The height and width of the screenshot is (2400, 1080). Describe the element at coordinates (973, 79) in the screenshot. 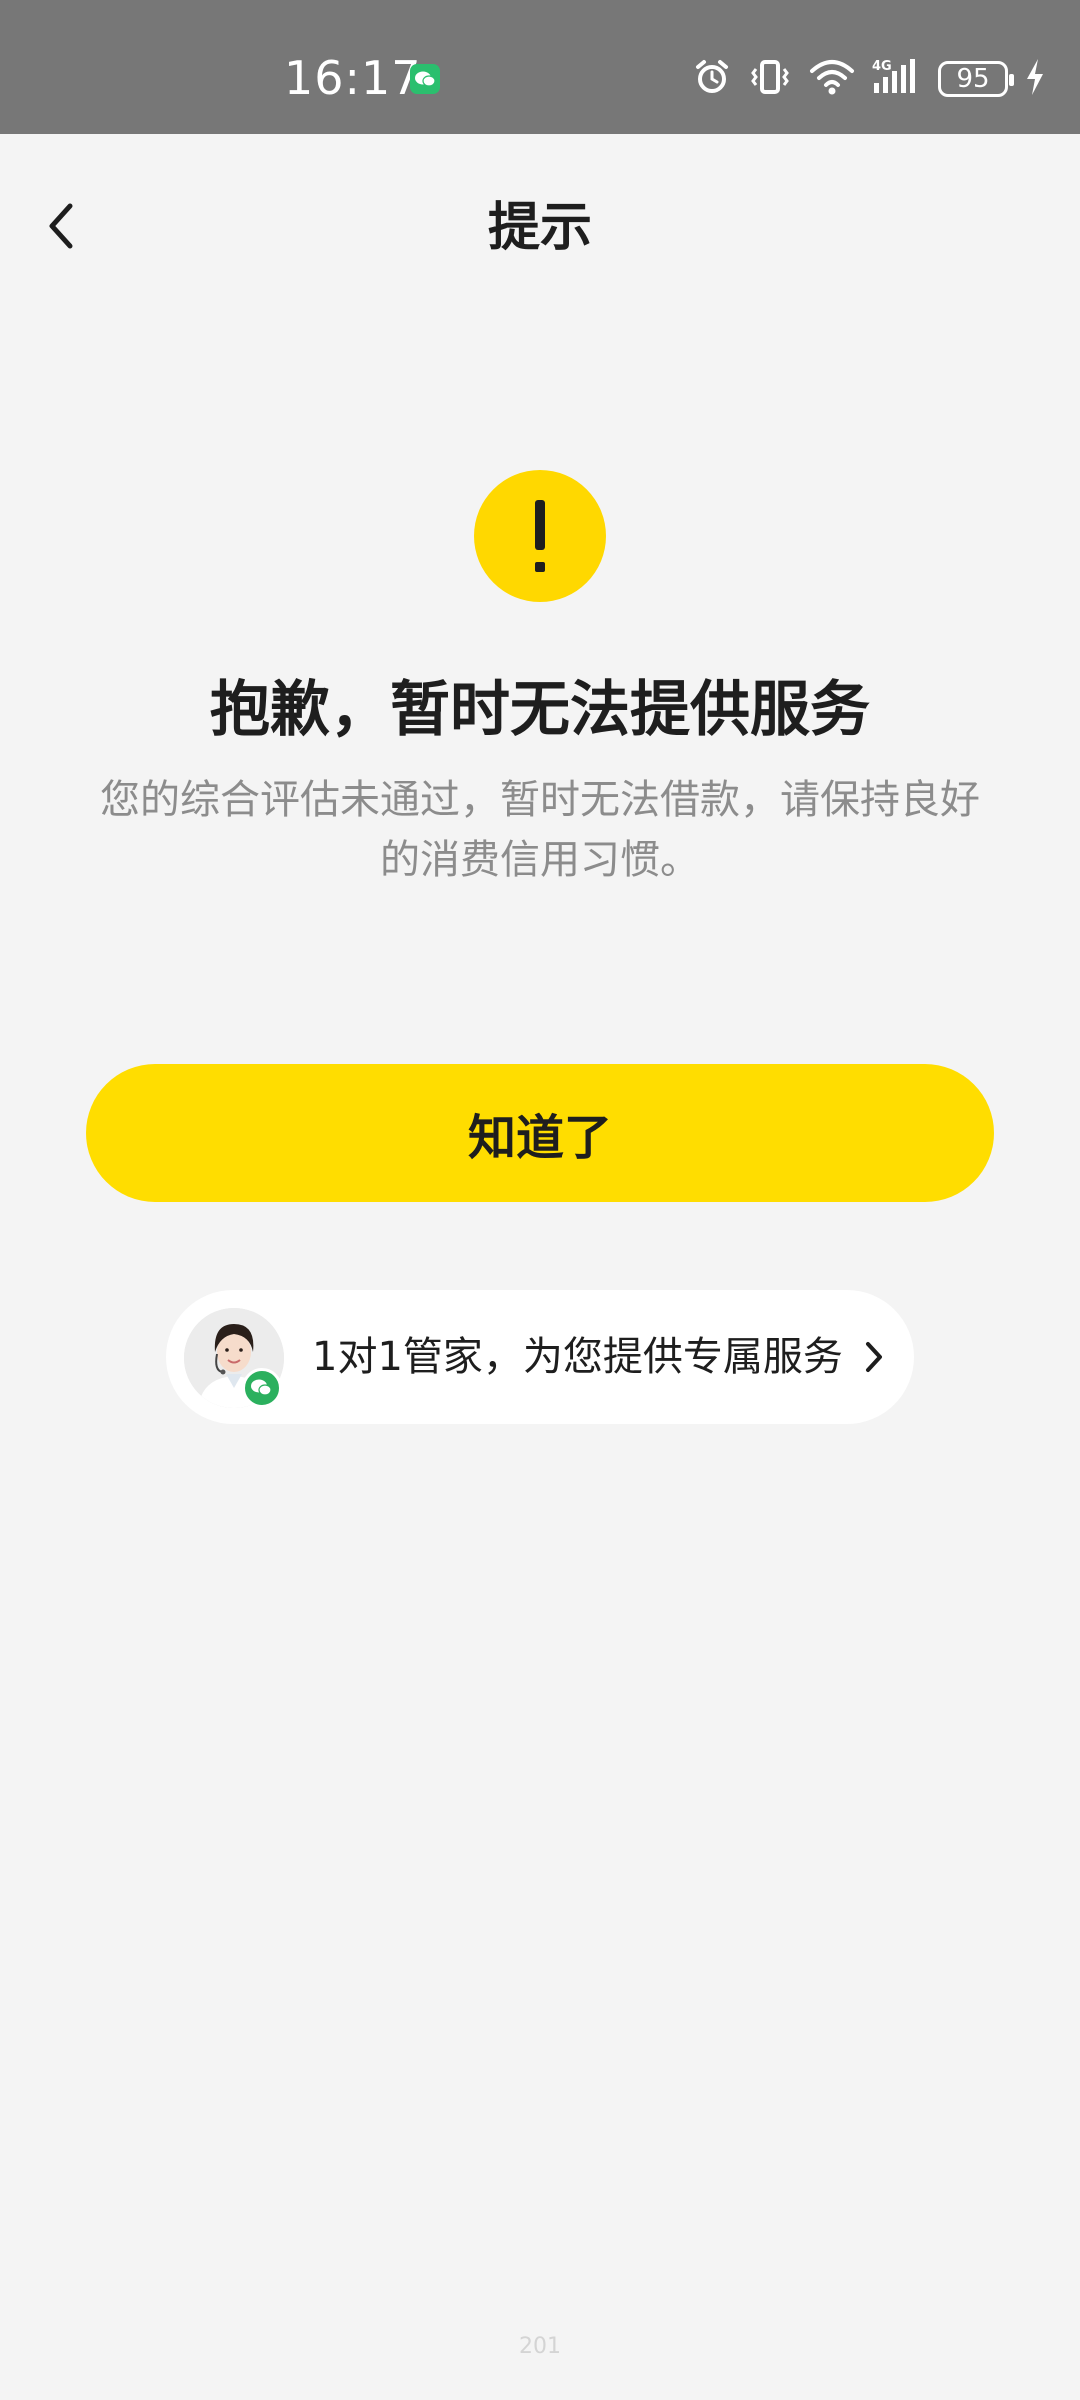

I see `battery-level: 95` at that location.